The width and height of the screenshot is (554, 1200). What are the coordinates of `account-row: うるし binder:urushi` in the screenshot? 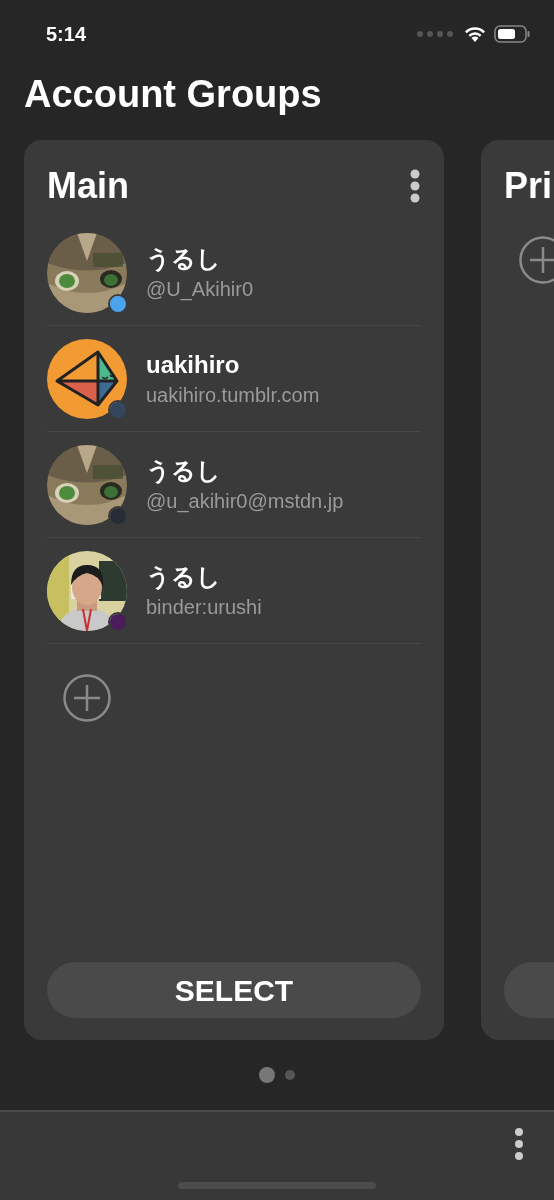 It's located at (234, 591).